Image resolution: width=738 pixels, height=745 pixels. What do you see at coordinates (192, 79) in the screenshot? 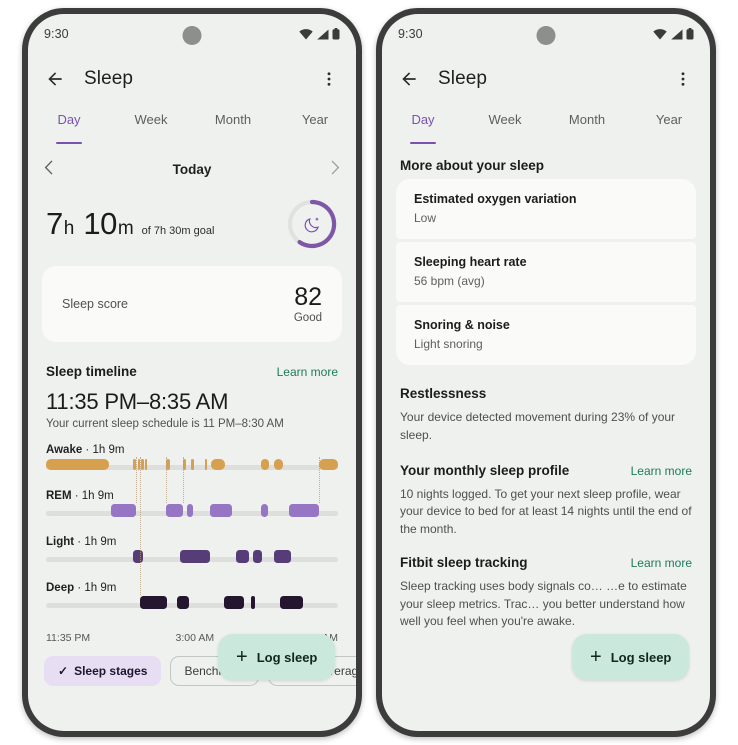
I see `app-bar: Sleep` at bounding box center [192, 79].